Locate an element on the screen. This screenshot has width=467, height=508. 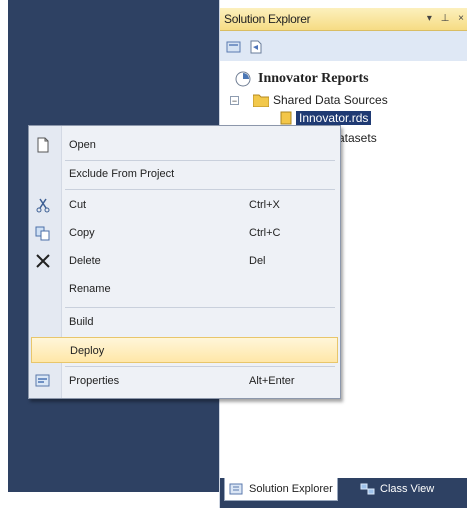
tree-item-label: Shared Data Sources is located at coordinates (330, 100).